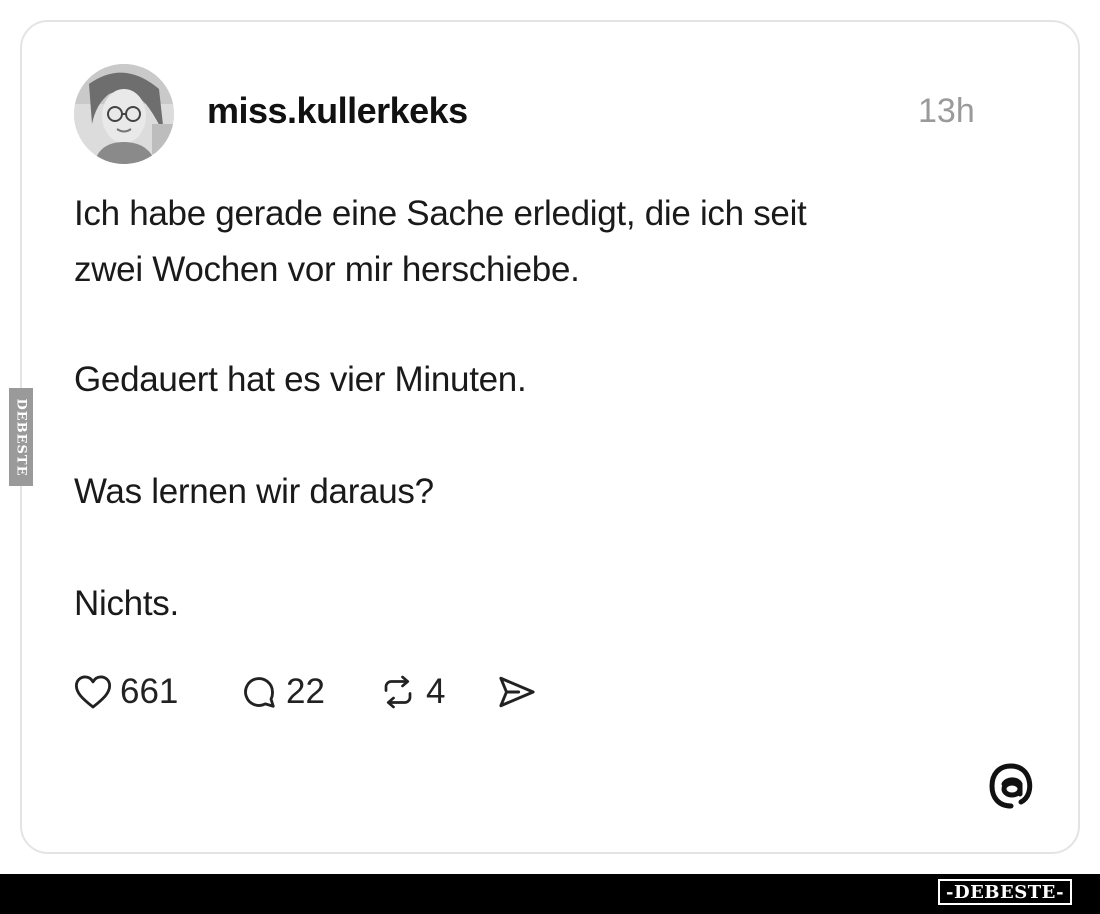 The image size is (1100, 914). I want to click on post-timestamp: 13h, so click(946, 111).